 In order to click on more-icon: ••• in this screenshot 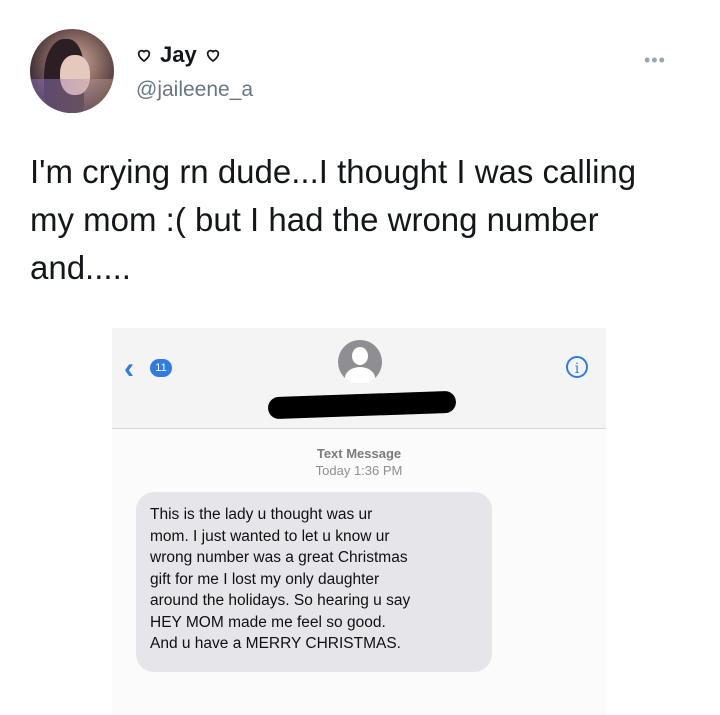, I will do `click(655, 60)`.